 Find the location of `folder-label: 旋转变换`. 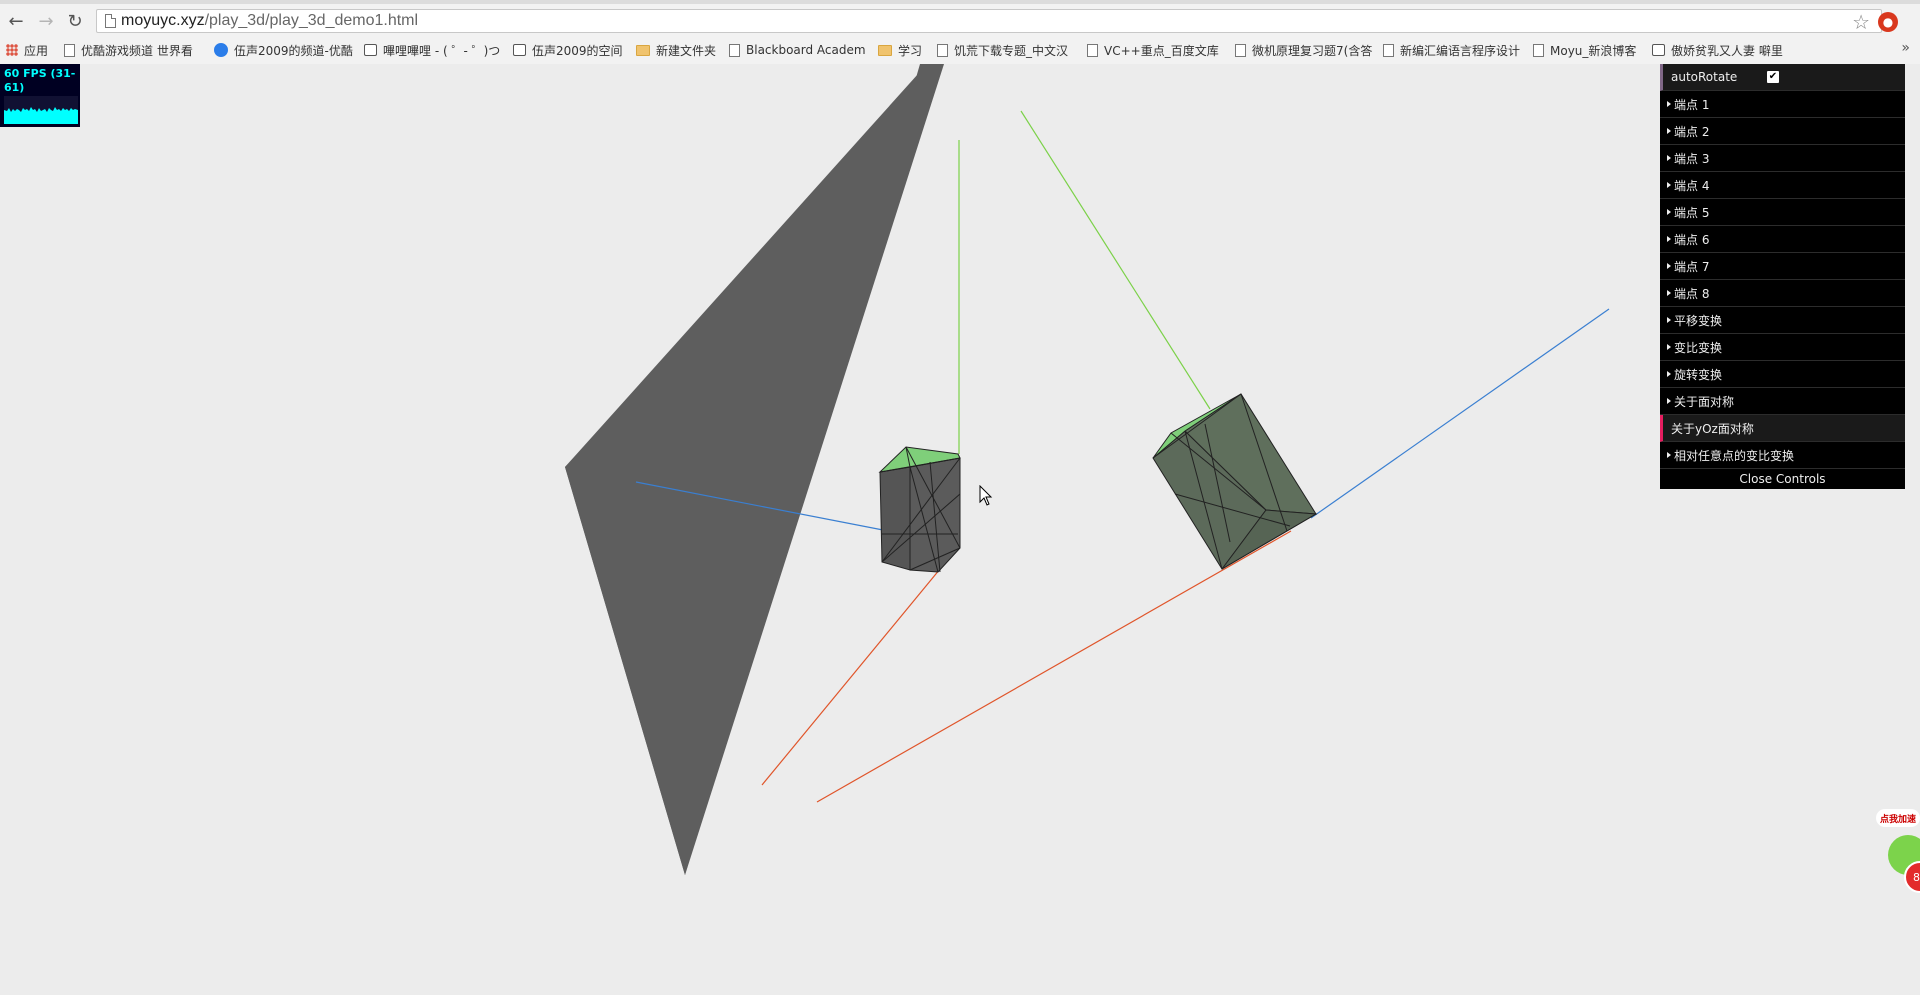

folder-label: 旋转变换 is located at coordinates (1698, 374).